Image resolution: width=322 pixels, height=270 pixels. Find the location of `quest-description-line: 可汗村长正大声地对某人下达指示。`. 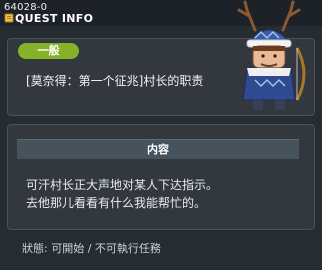

quest-description-line: 可汗村长正大声地对某人下达指示。 is located at coordinates (122, 185).